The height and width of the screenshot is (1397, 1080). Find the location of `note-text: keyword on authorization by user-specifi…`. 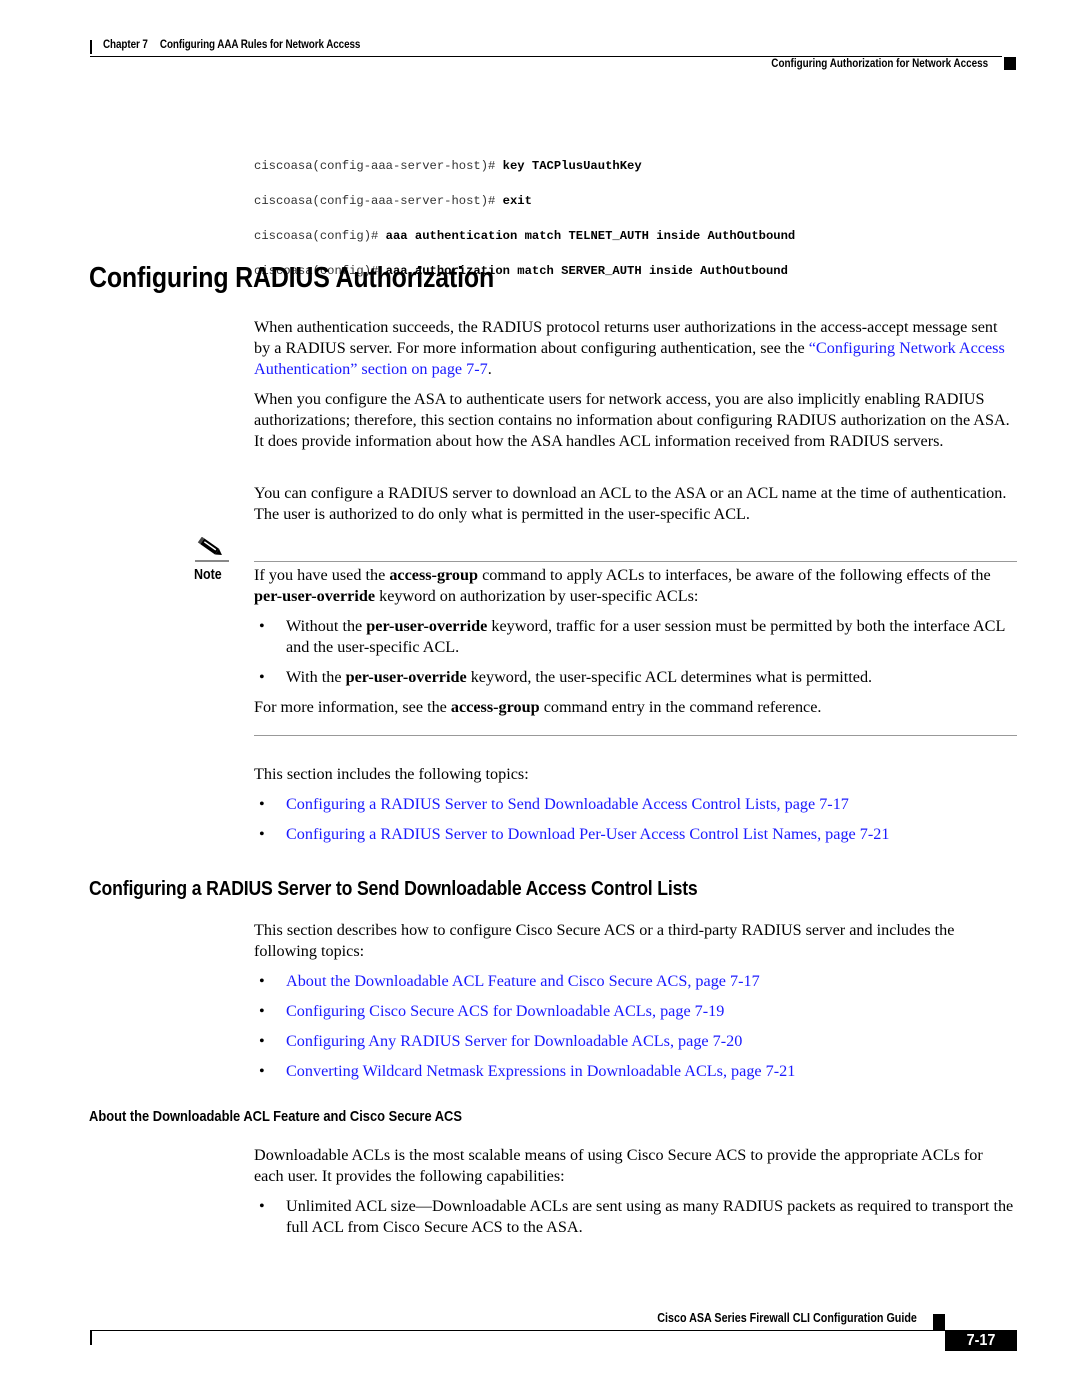

note-text: keyword on authorization by user-specifi… is located at coordinates (537, 596).